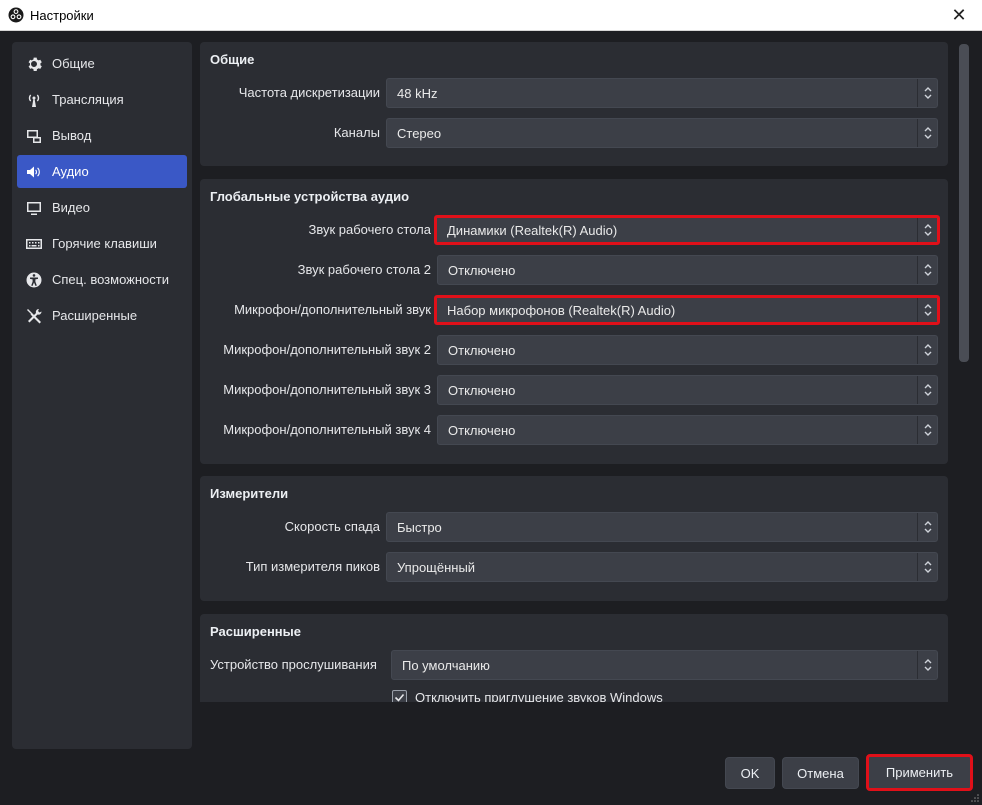 The image size is (982, 805). I want to click on mic-audio-value: Набор микрофонов (Realtek(R) Audio), so click(561, 310).